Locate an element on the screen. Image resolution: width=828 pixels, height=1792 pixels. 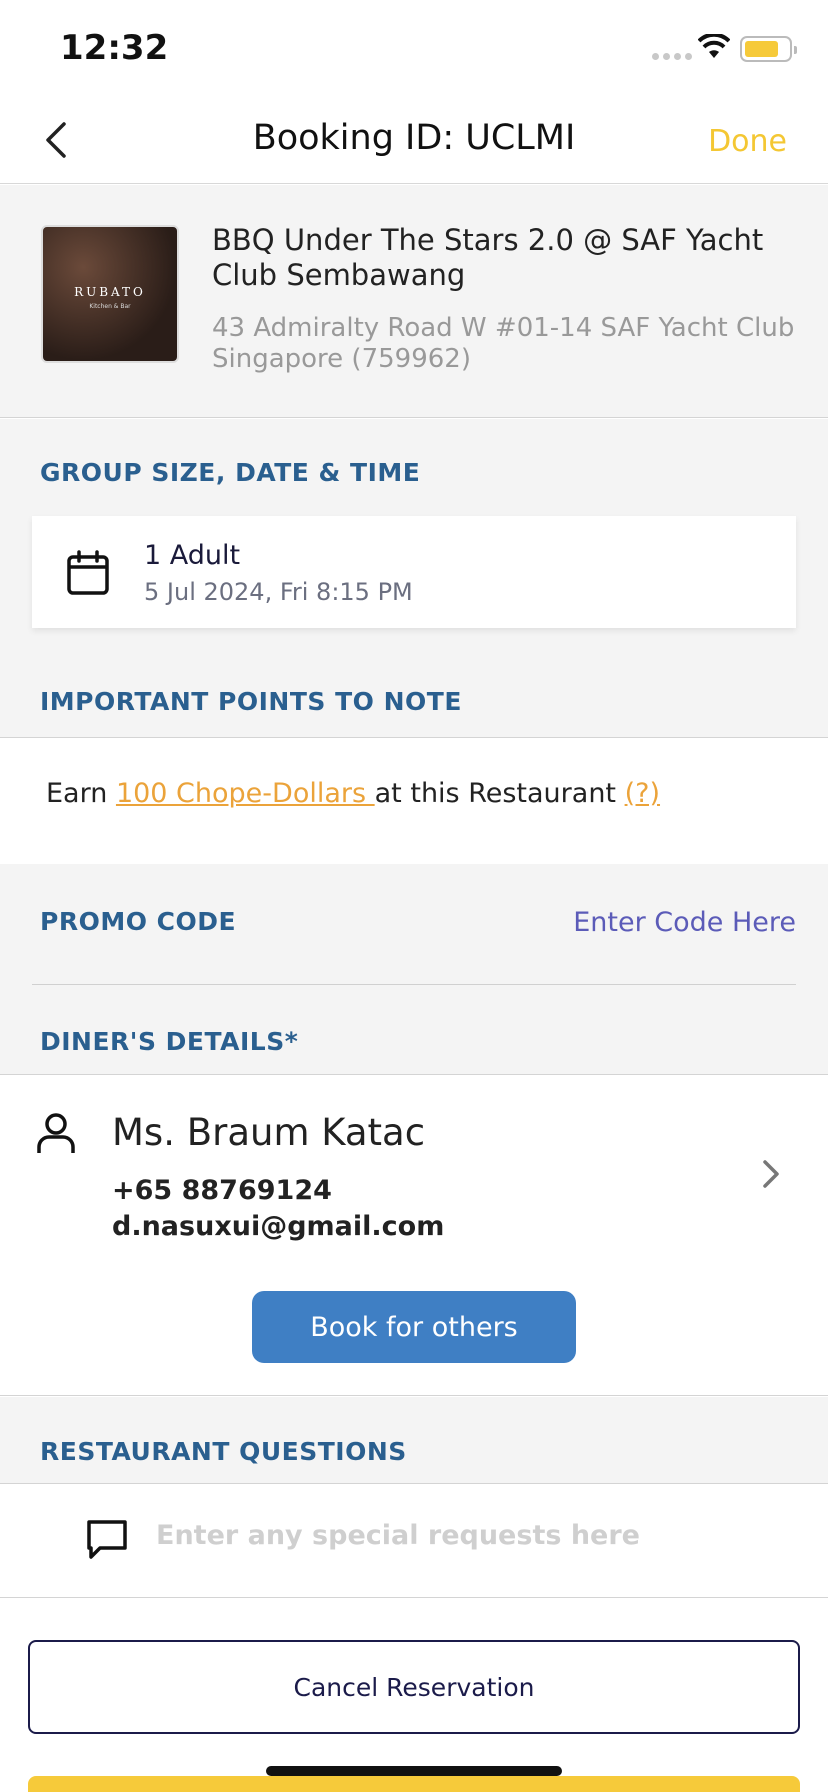
special-request-row is located at coordinates (414, 1540).